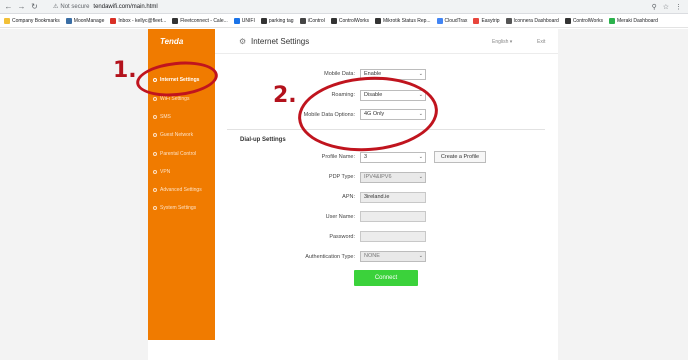  Describe the element at coordinates (386, 41) in the screenshot. I see `page-header: ⚙ Internet Settings English ▾ Exit` at that location.